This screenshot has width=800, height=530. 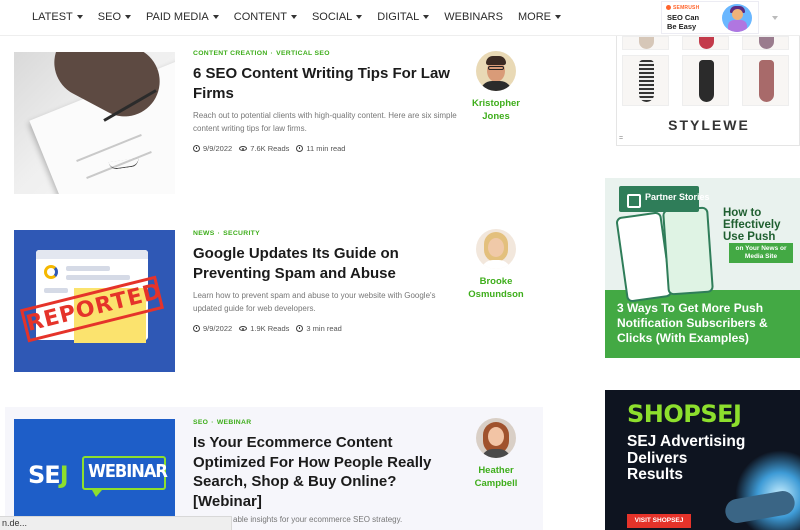 What do you see at coordinates (241, 233) in the screenshot?
I see `category-link: SECURITY` at bounding box center [241, 233].